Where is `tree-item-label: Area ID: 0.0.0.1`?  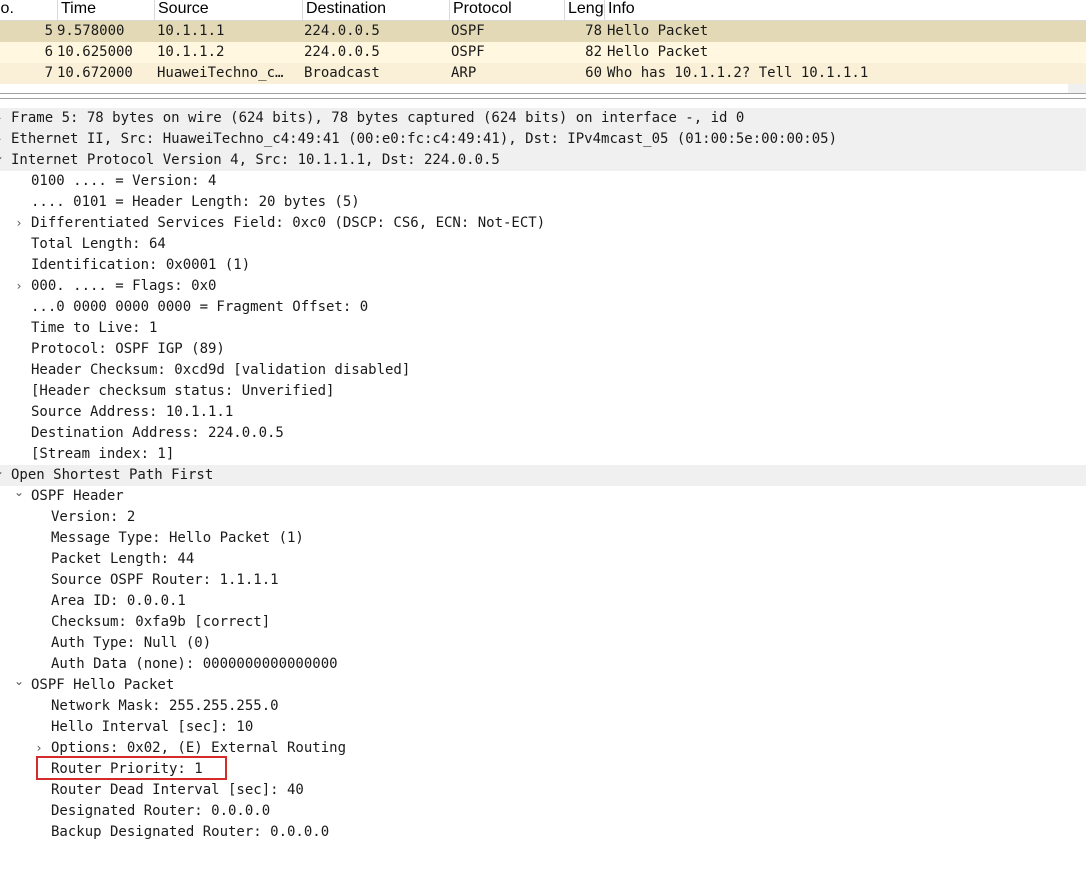 tree-item-label: Area ID: 0.0.0.1 is located at coordinates (118, 601).